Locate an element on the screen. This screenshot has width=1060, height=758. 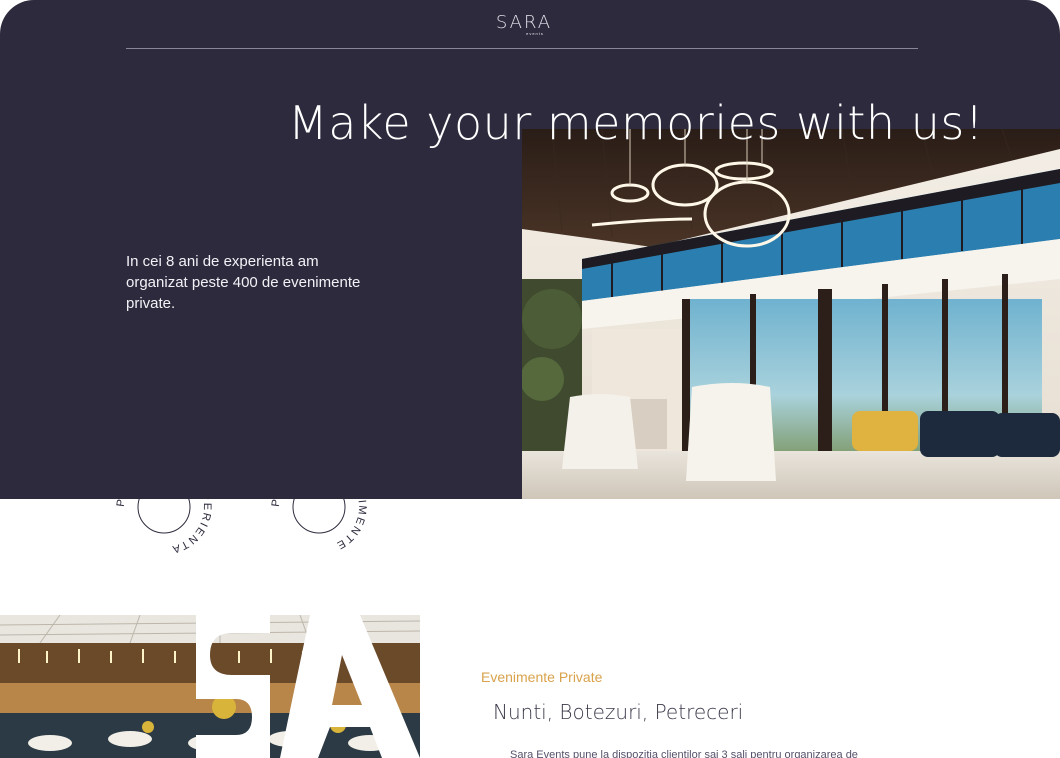
svg-text: PESTE 420 EVENIMENTE is located at coordinates (319, 505).